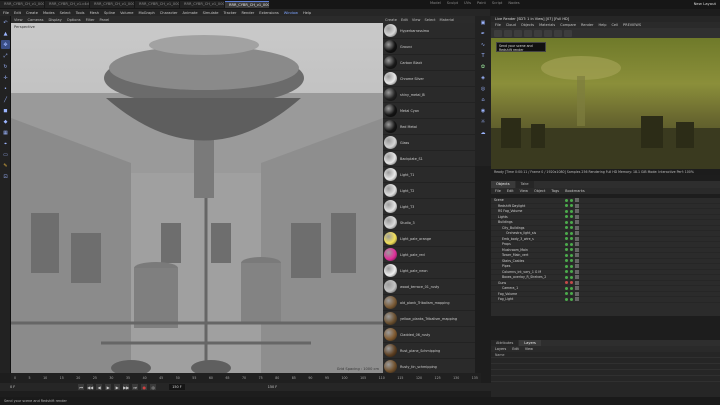  What do you see at coordinates (211, 13) in the screenshot?
I see `menu-simulate: Simulate` at bounding box center [211, 13].